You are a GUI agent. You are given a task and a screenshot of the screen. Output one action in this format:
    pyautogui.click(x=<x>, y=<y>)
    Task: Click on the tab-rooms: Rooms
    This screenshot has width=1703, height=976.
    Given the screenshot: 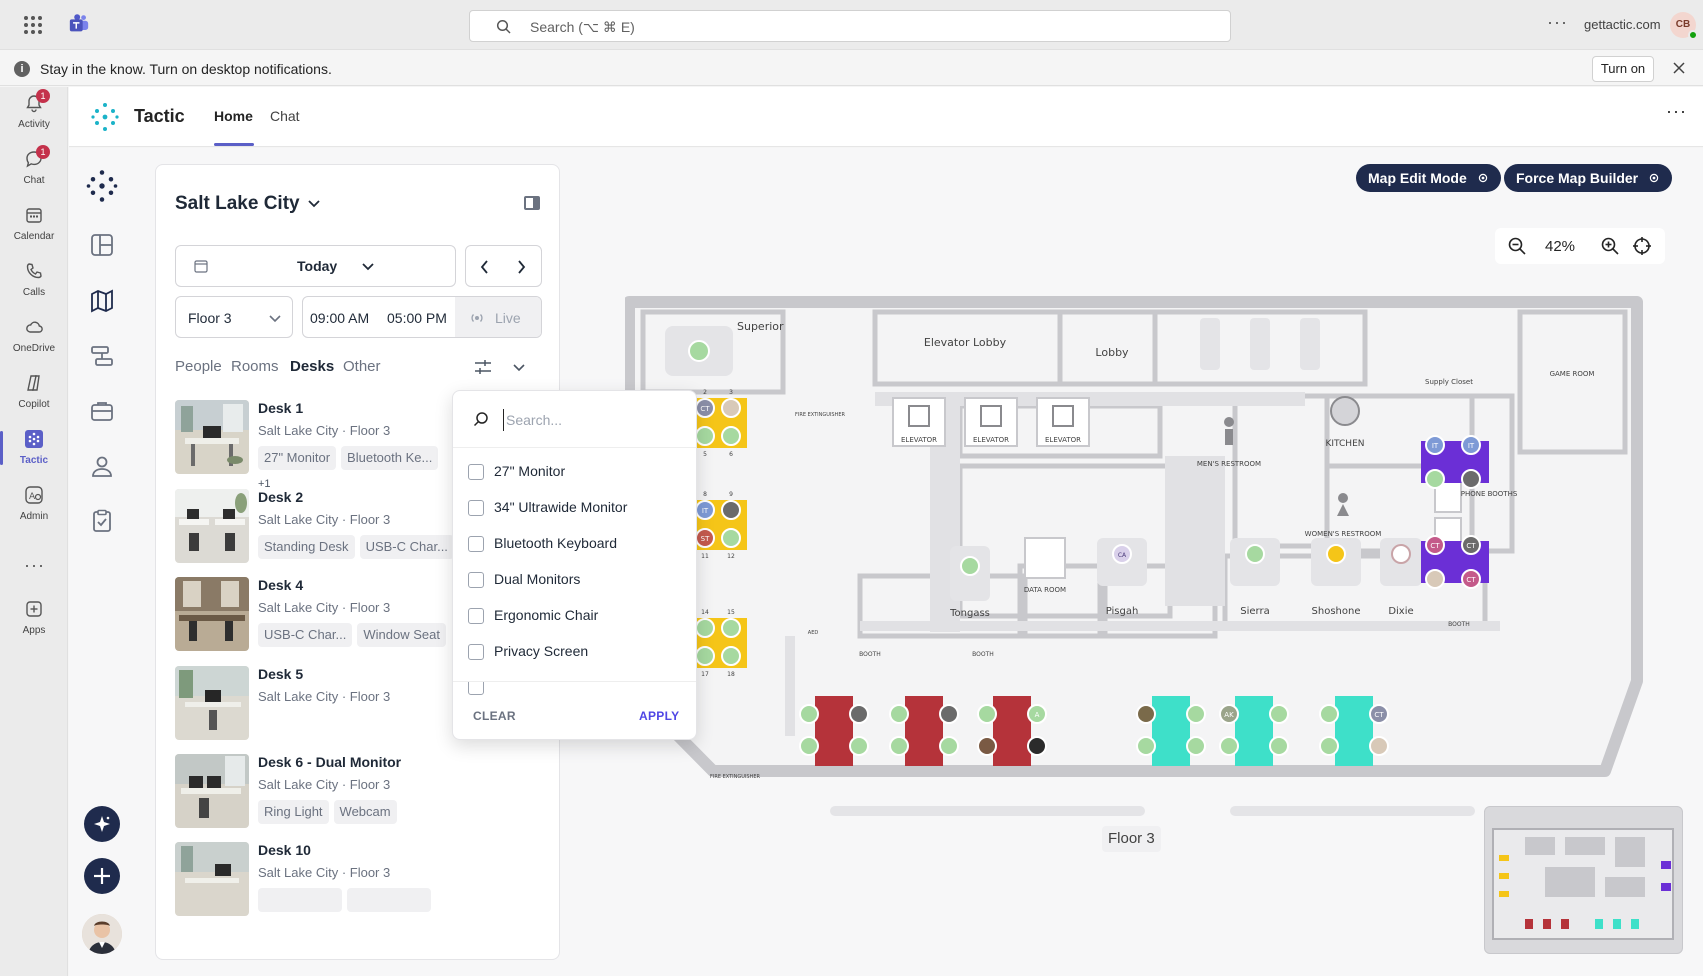 What is the action you would take?
    pyautogui.click(x=255, y=366)
    